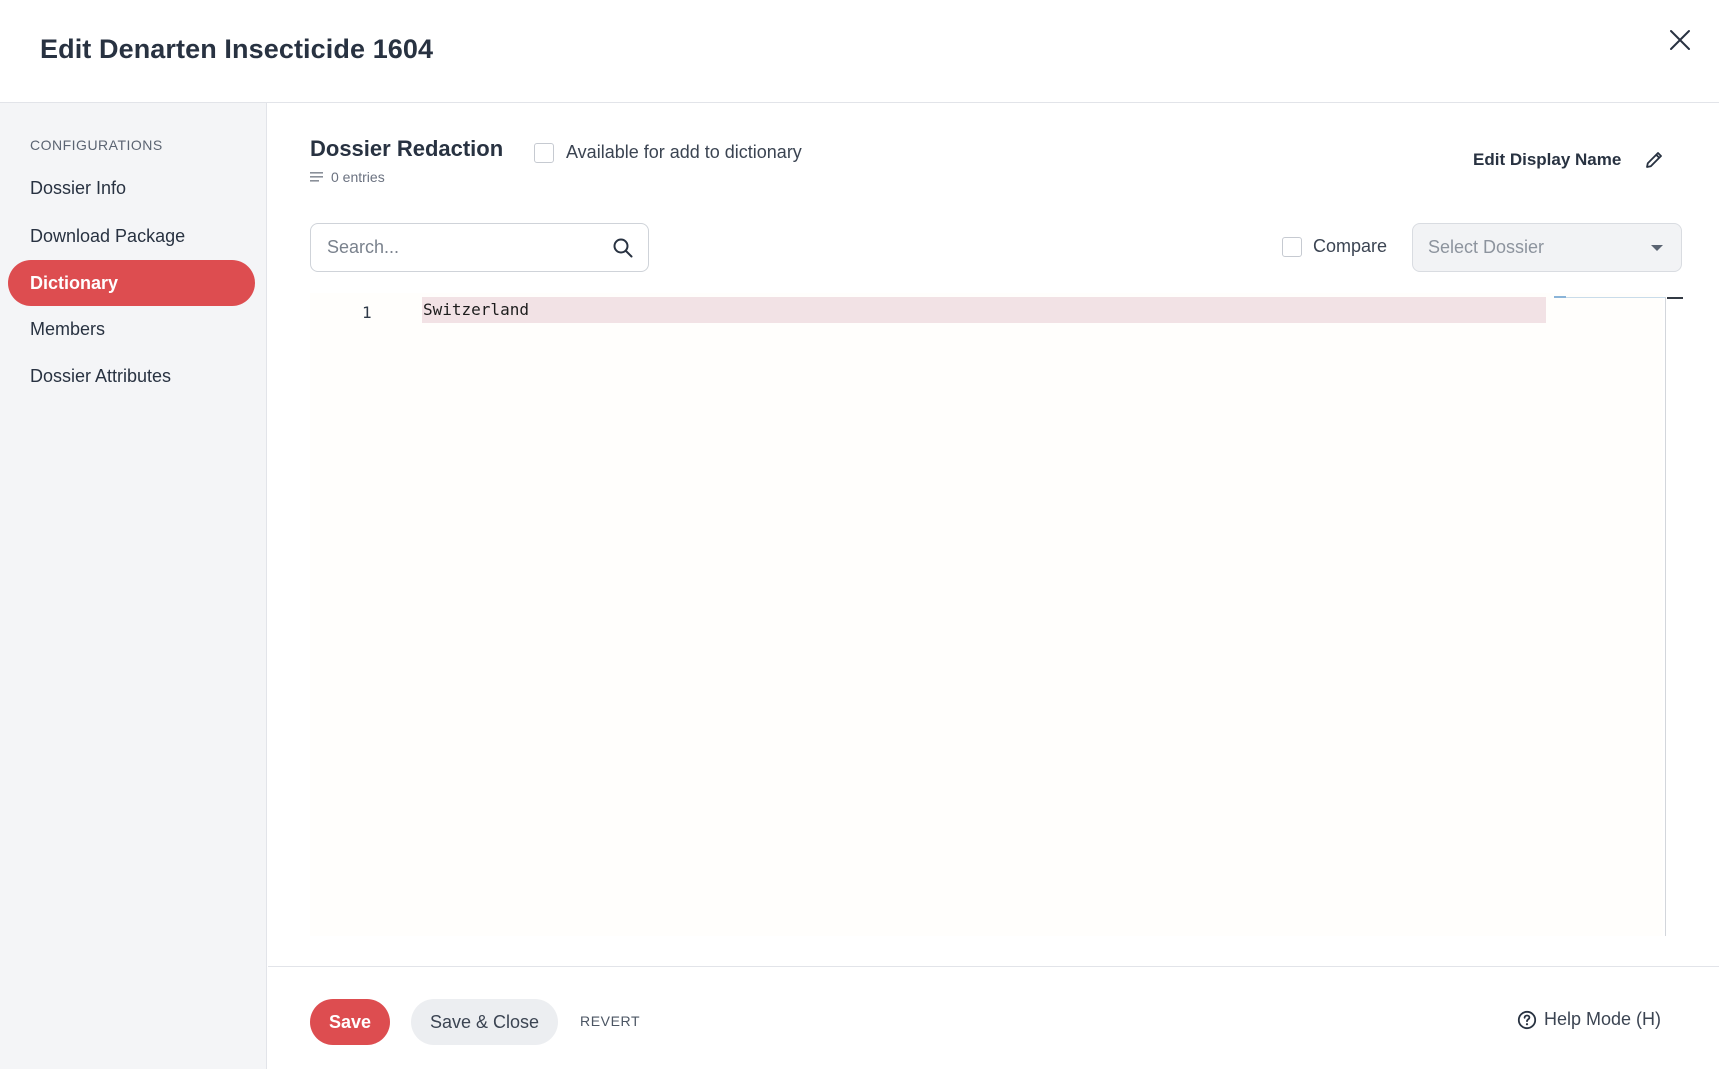 The height and width of the screenshot is (1069, 1719). I want to click on compare-option: Compare, so click(1334, 246).